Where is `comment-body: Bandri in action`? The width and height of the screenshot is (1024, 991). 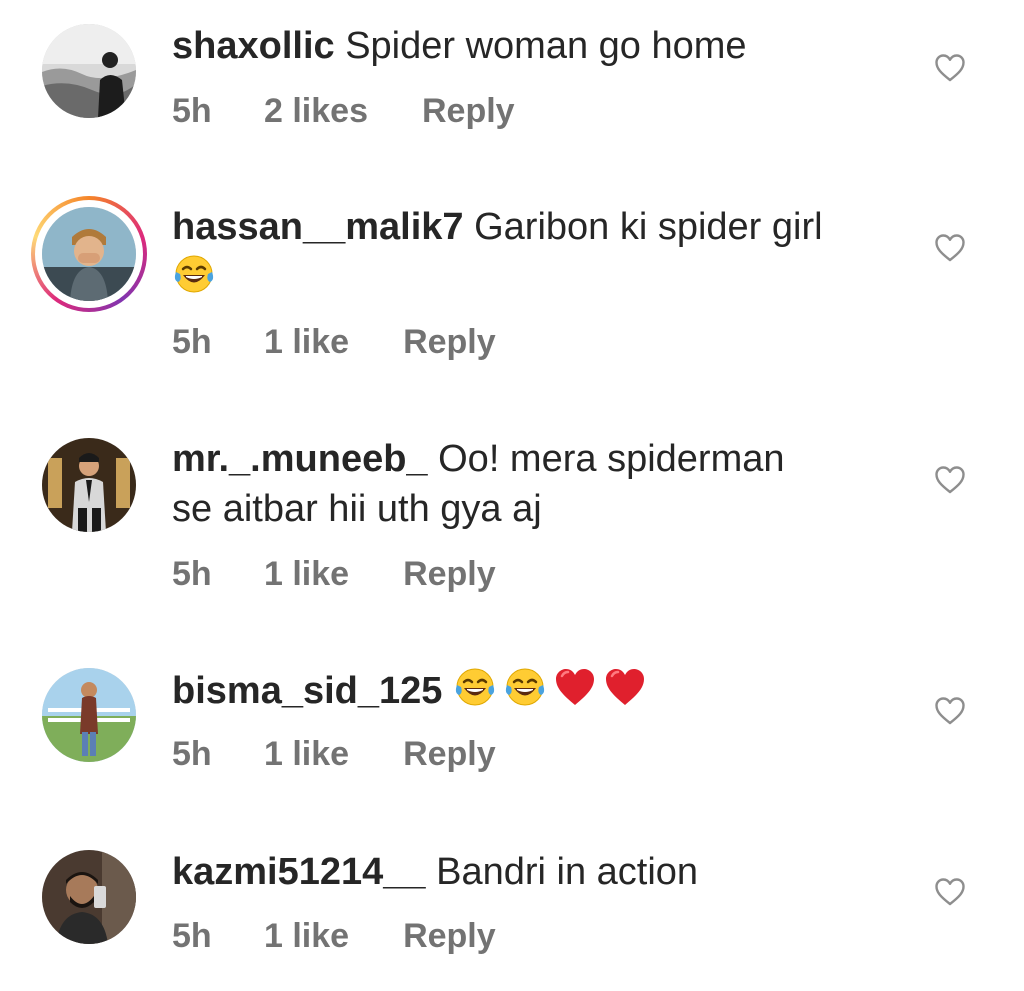 comment-body: Bandri in action is located at coordinates (567, 872).